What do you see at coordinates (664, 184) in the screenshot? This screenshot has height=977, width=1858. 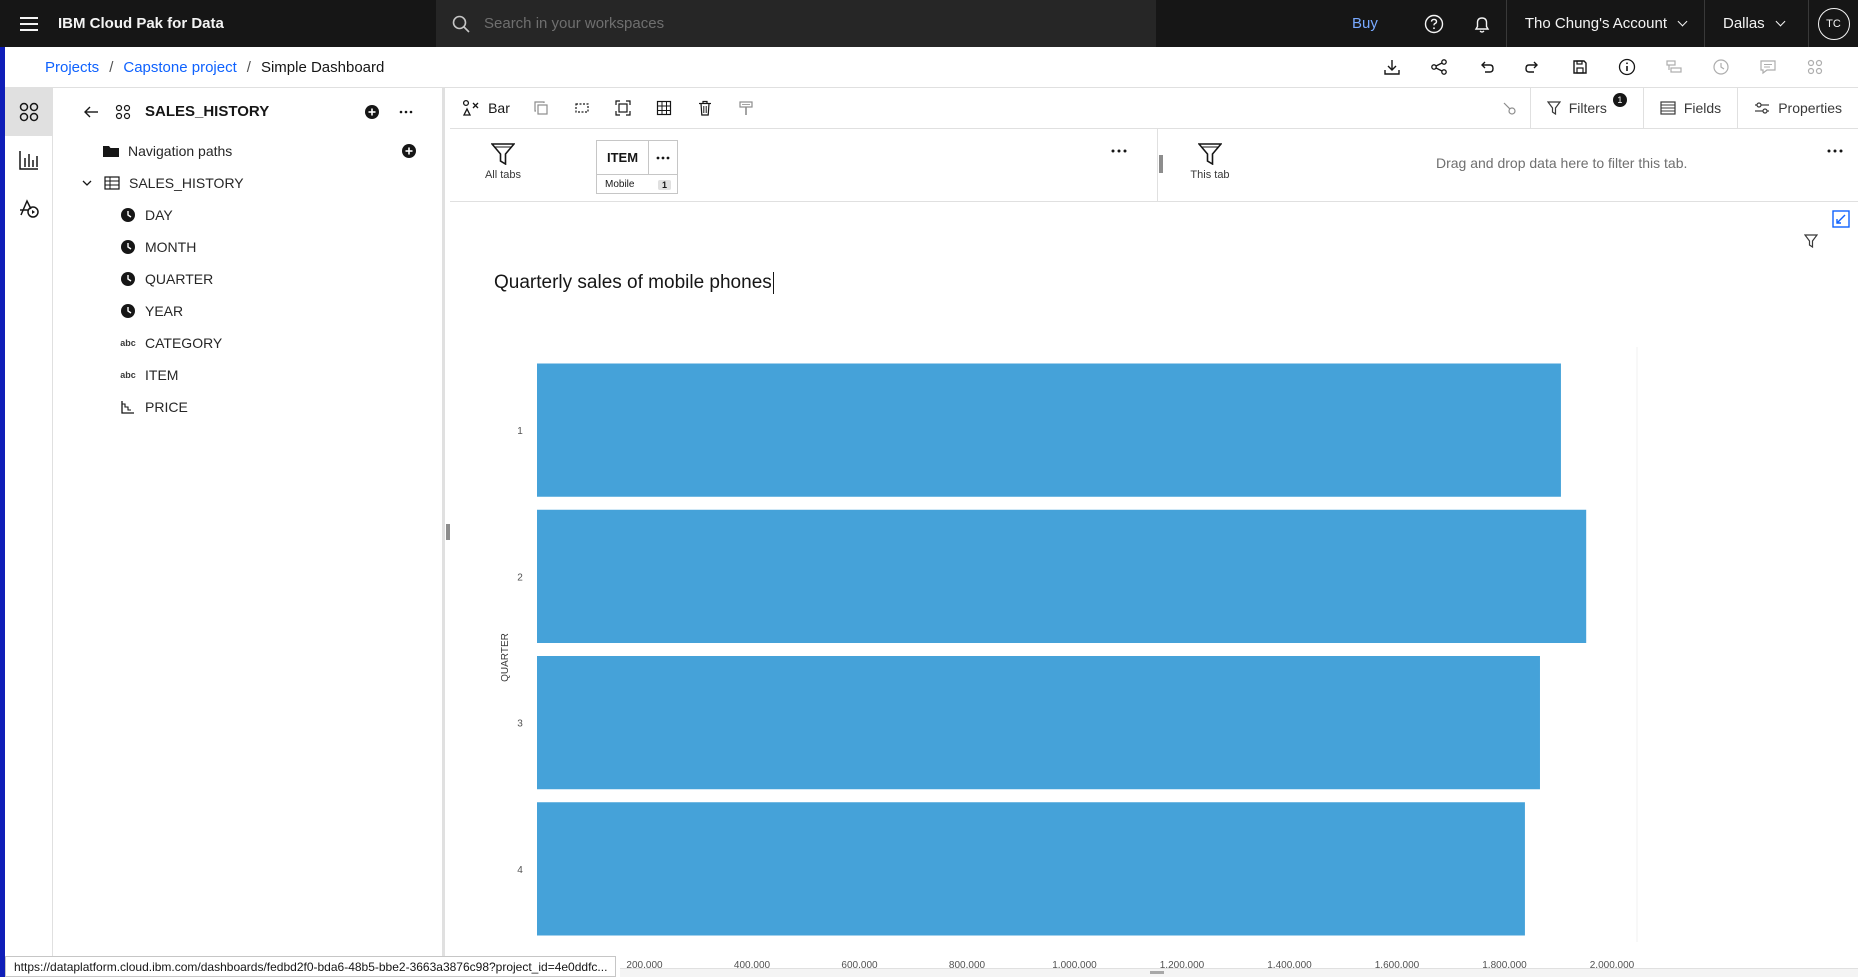 I see `filter-chip-count: 1` at bounding box center [664, 184].